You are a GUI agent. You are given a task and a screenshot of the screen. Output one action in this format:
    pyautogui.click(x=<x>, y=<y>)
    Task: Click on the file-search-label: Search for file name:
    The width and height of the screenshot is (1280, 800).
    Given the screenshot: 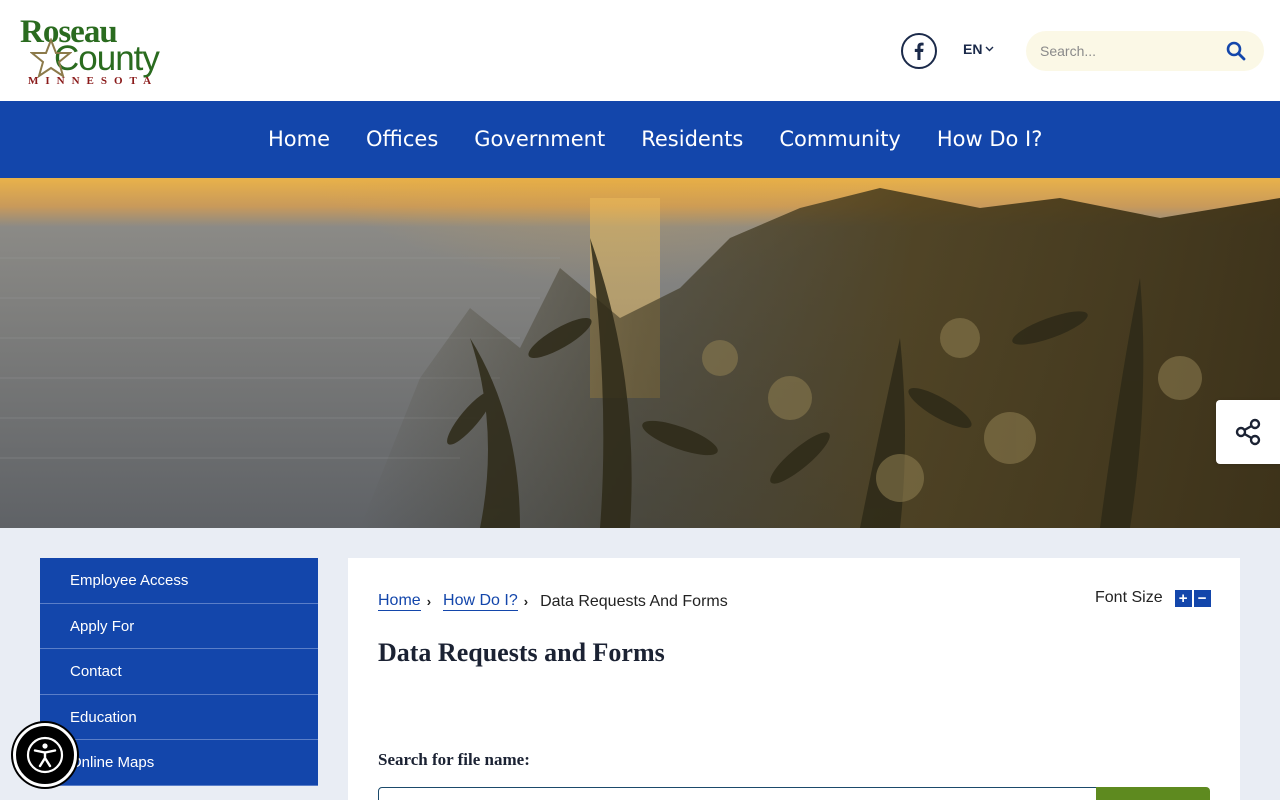 What is the action you would take?
    pyautogui.click(x=454, y=759)
    